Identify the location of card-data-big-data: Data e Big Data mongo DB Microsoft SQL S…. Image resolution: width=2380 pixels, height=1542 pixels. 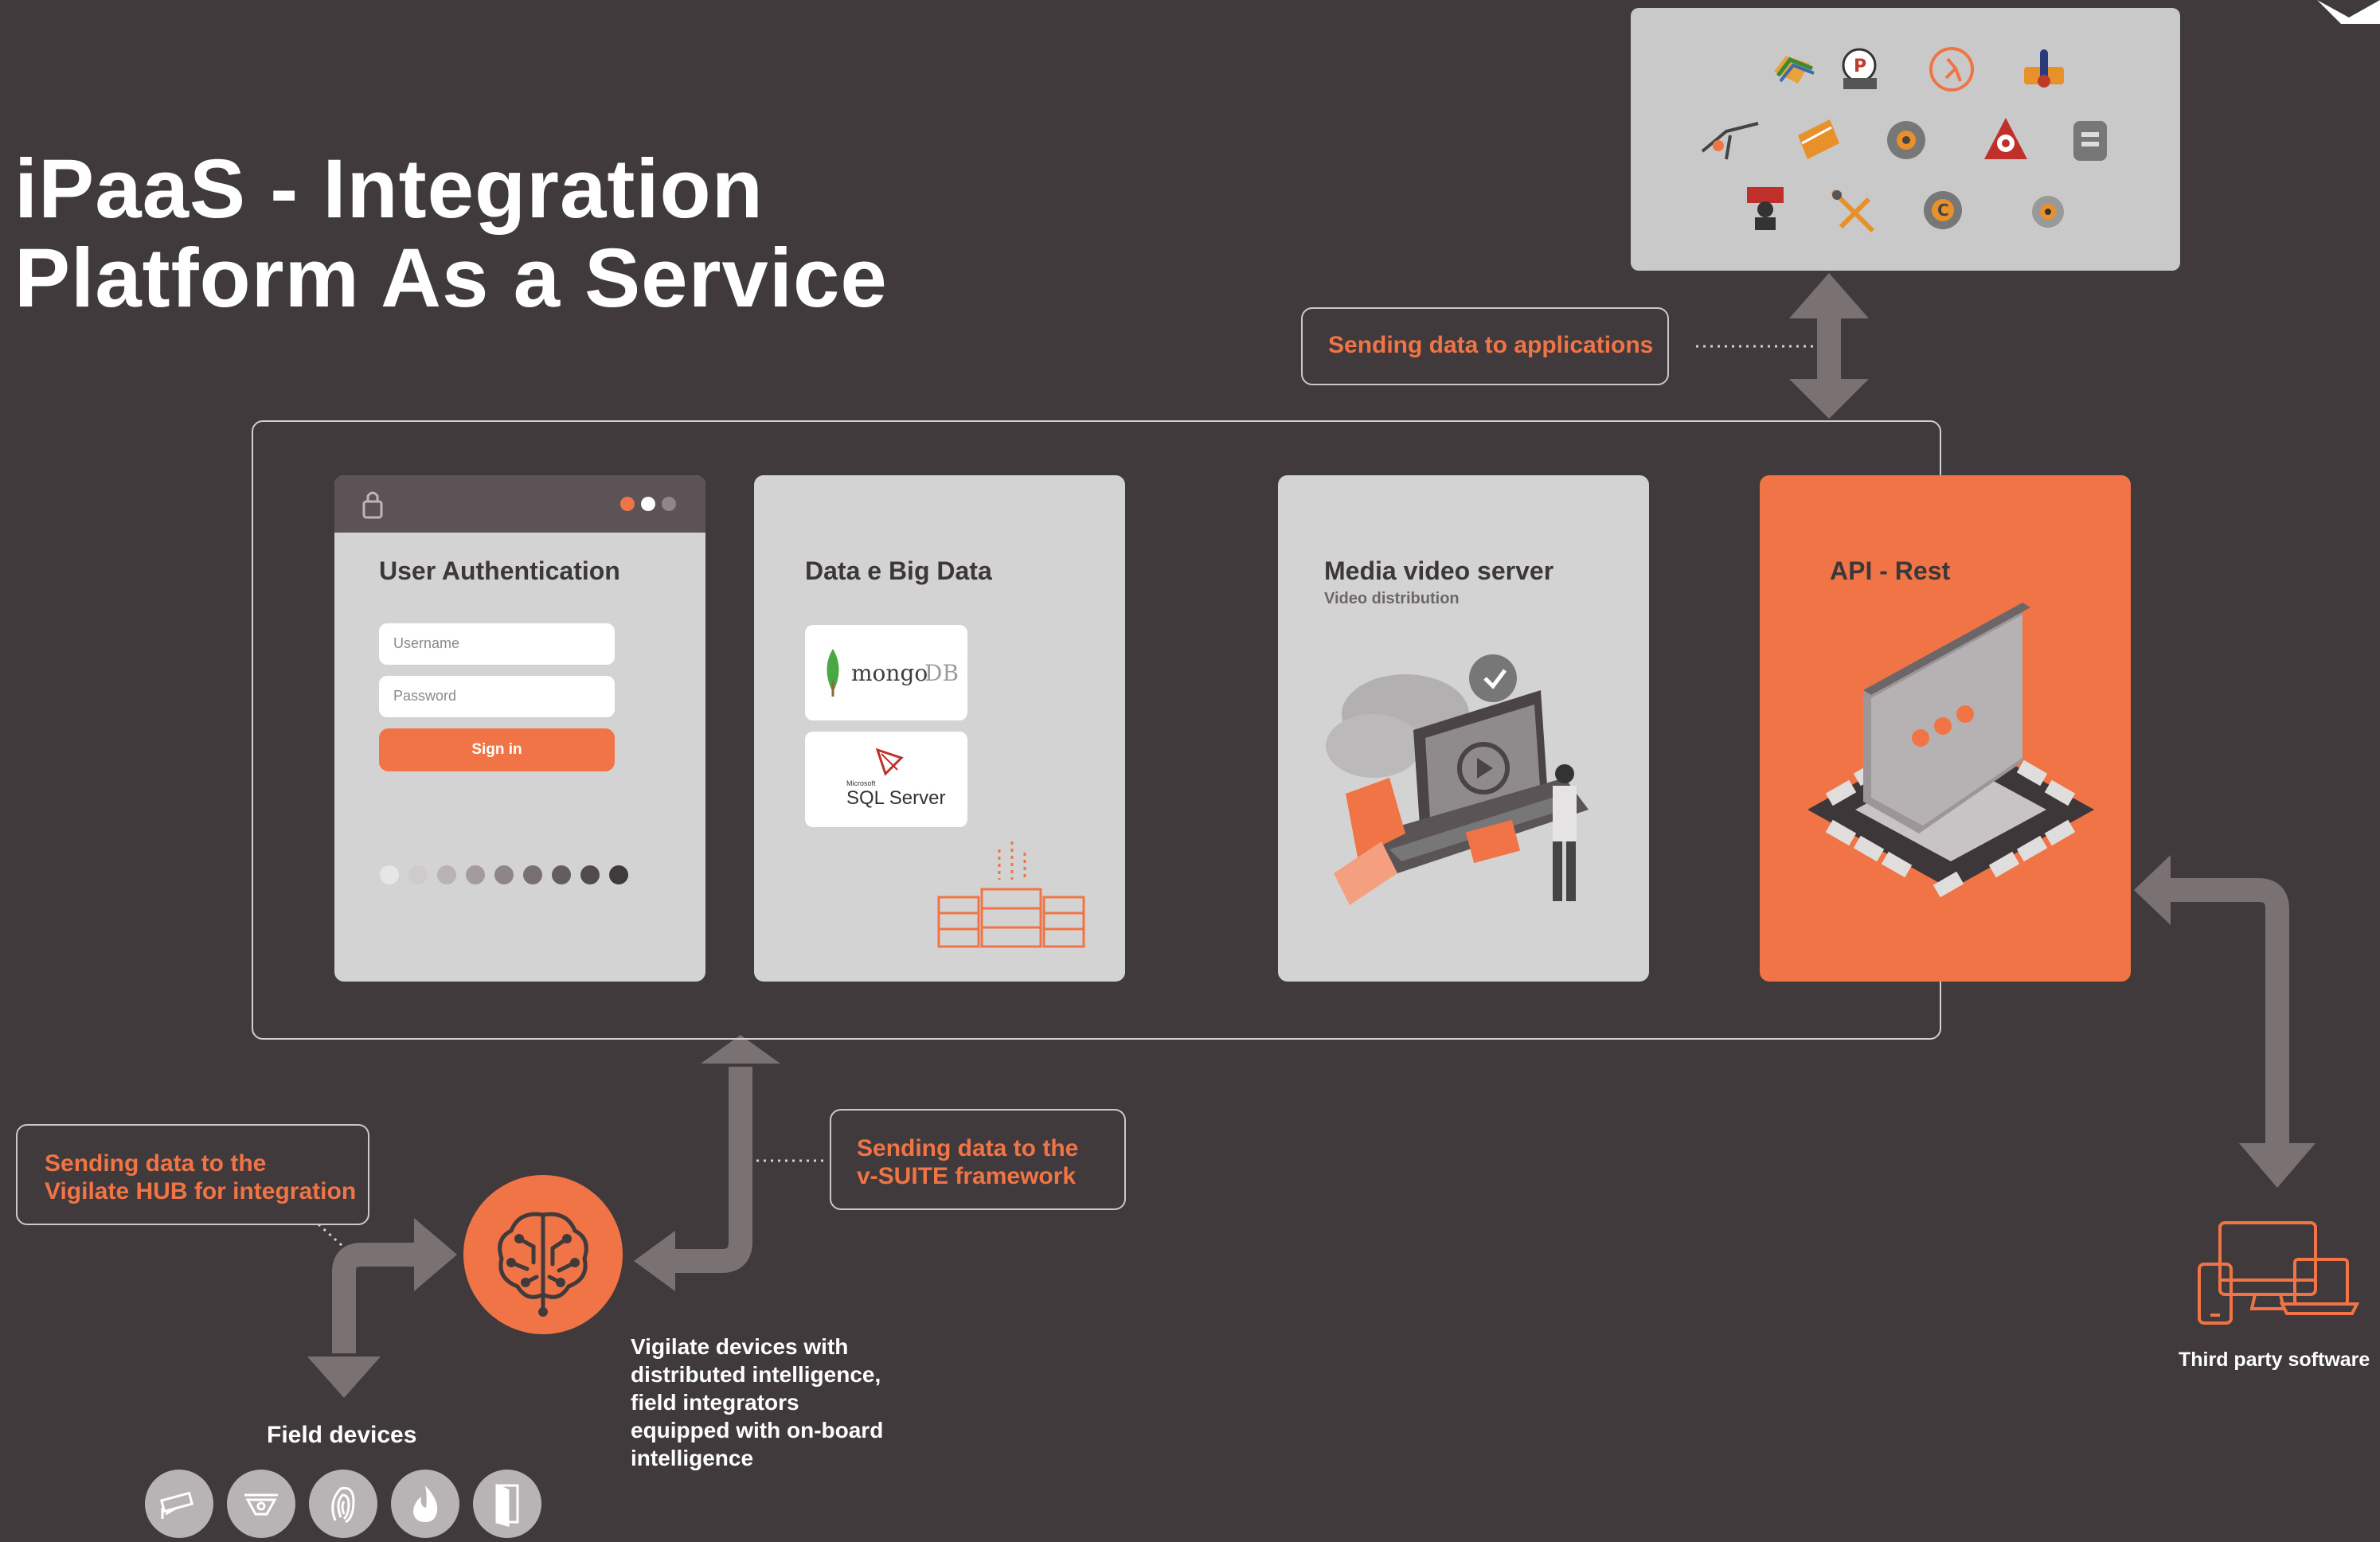
(939, 728).